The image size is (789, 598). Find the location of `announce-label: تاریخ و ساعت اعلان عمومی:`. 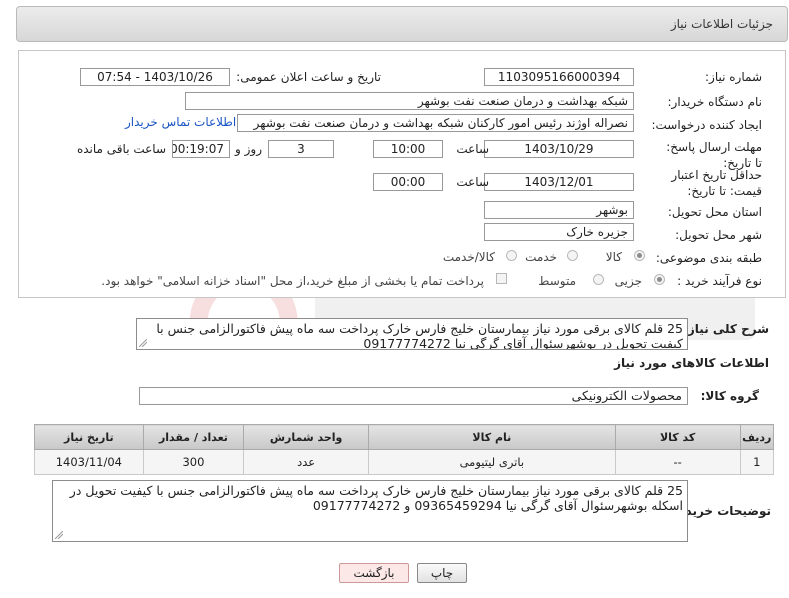

announce-label: تاریخ و ساعت اعلان عمومی: is located at coordinates (308, 77).